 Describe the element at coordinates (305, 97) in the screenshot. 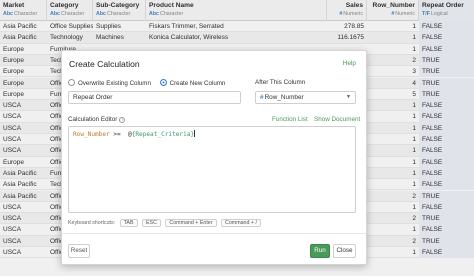

I see `after-column-select: #Row_Number ▼` at that location.